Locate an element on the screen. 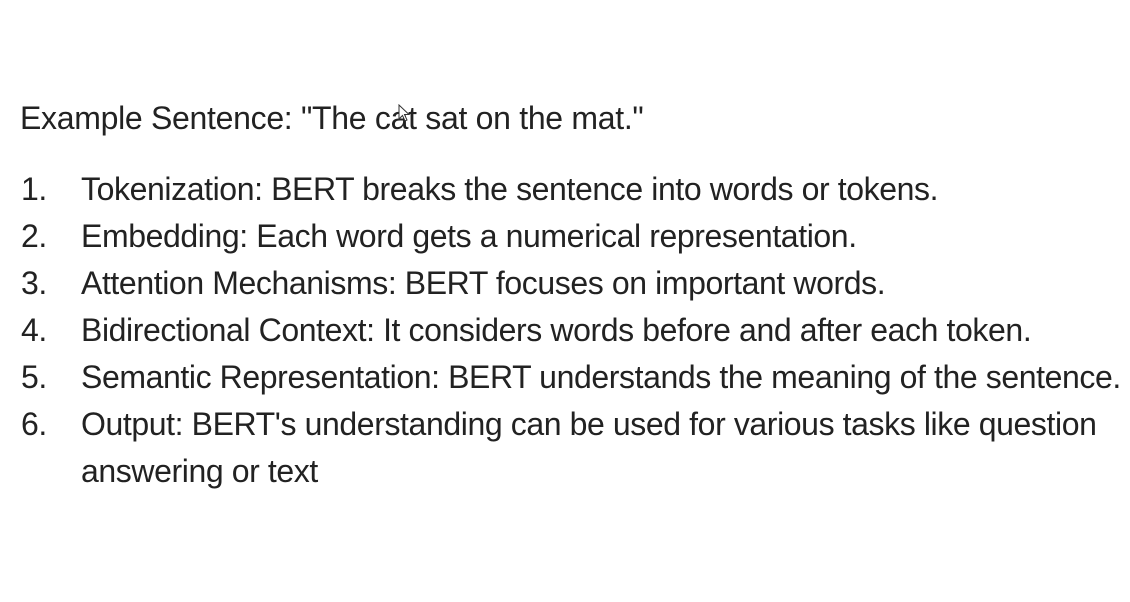  list-item-number: 6. is located at coordinates (34, 424).